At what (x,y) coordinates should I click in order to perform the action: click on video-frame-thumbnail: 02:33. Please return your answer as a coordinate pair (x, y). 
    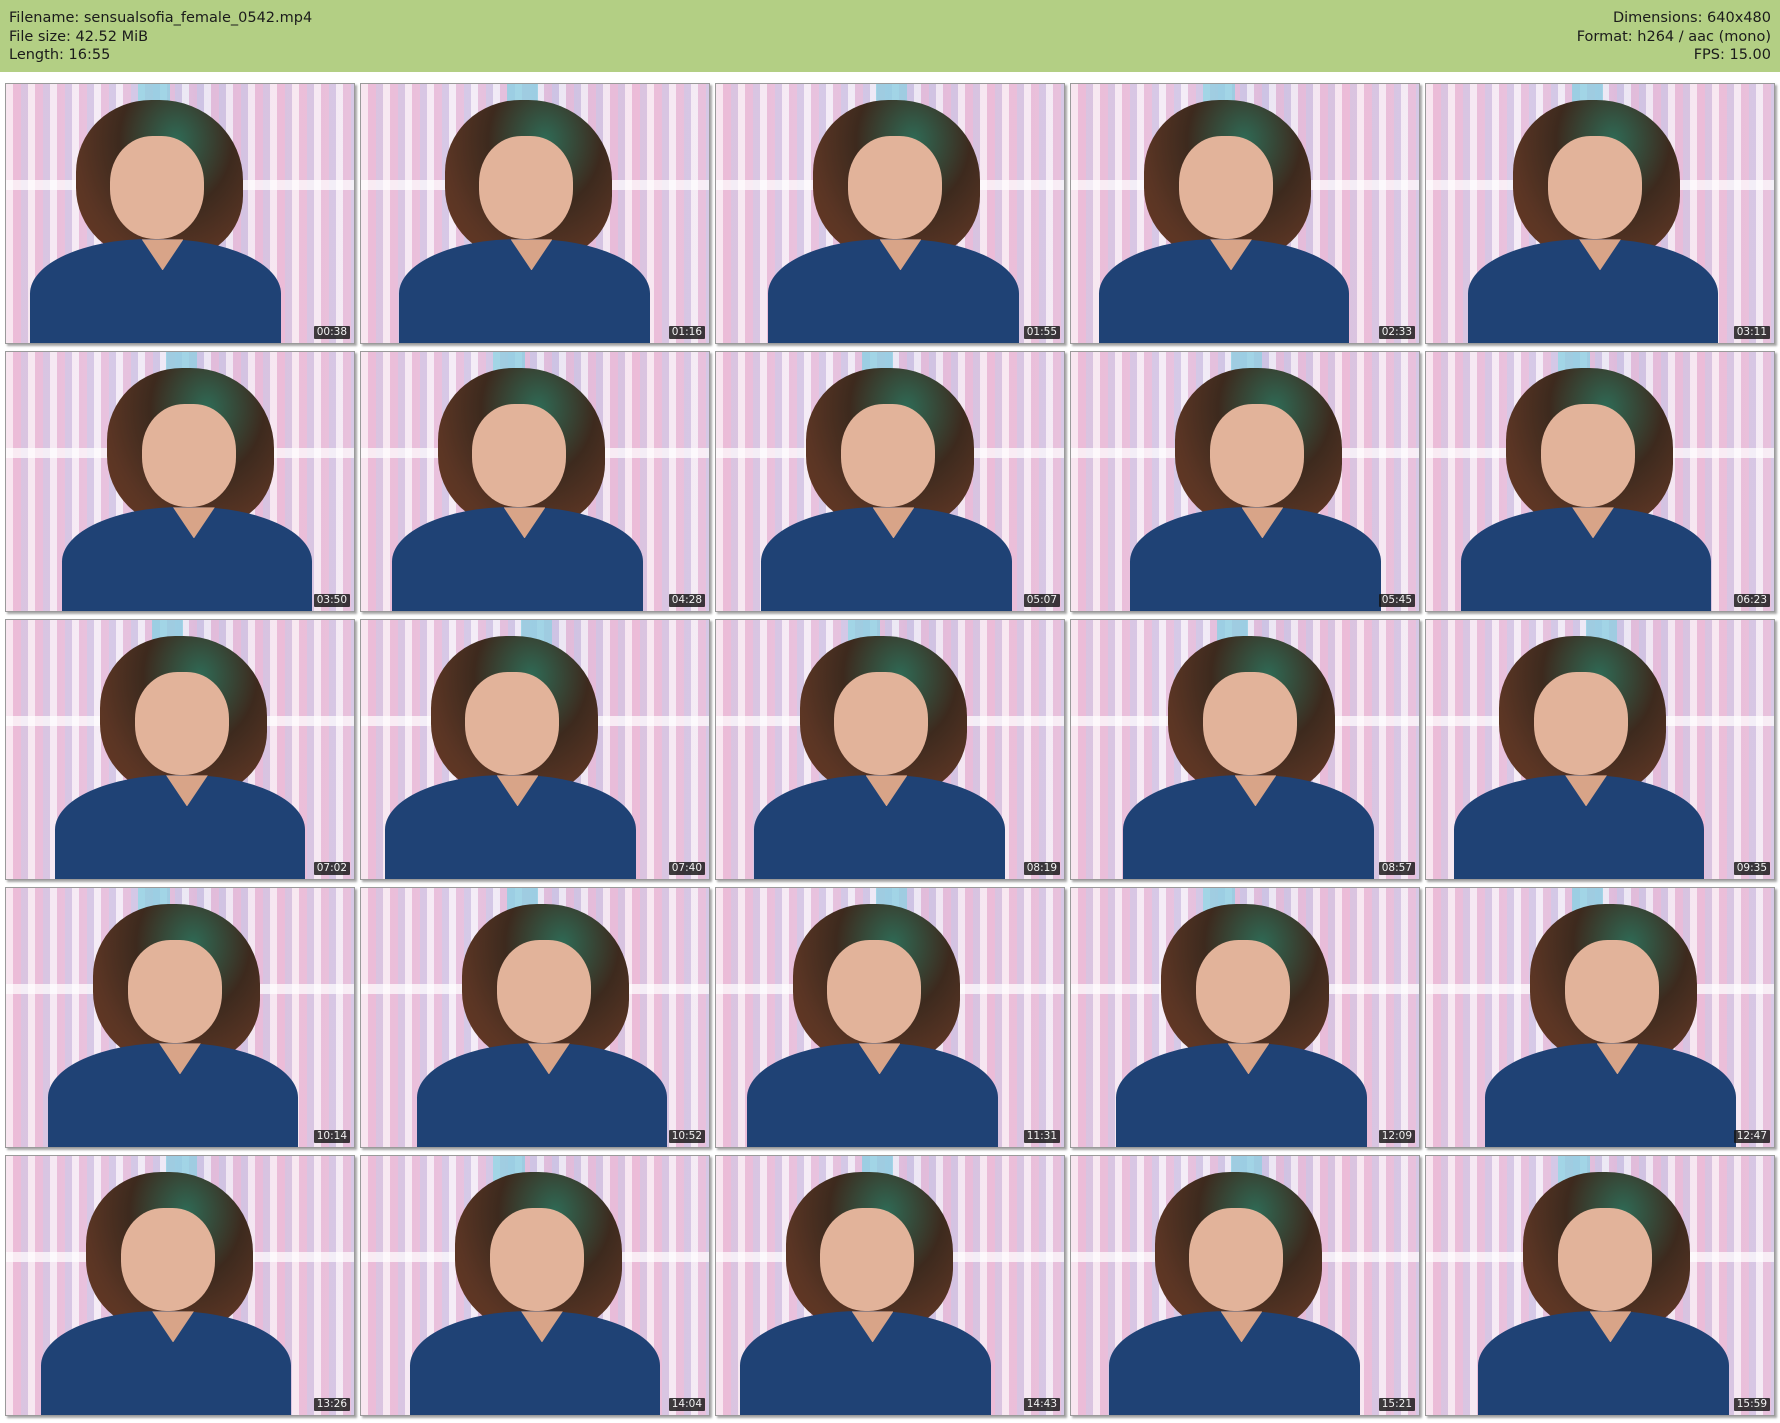
    Looking at the image, I should click on (1245, 213).